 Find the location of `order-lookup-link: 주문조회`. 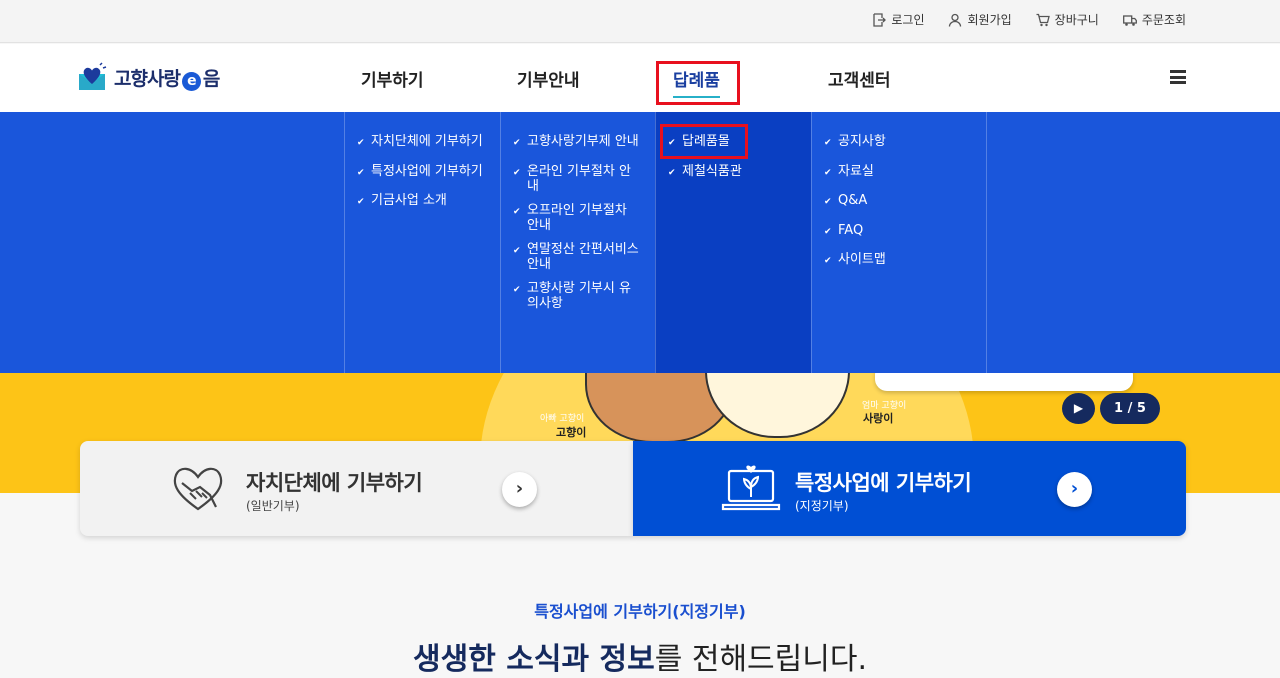

order-lookup-link: 주문조회 is located at coordinates (1154, 19).